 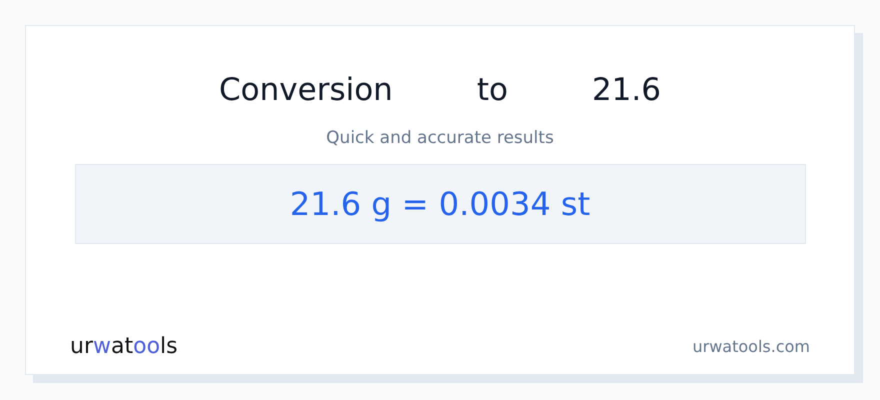 I want to click on title-word: 21.6, so click(x=626, y=90).